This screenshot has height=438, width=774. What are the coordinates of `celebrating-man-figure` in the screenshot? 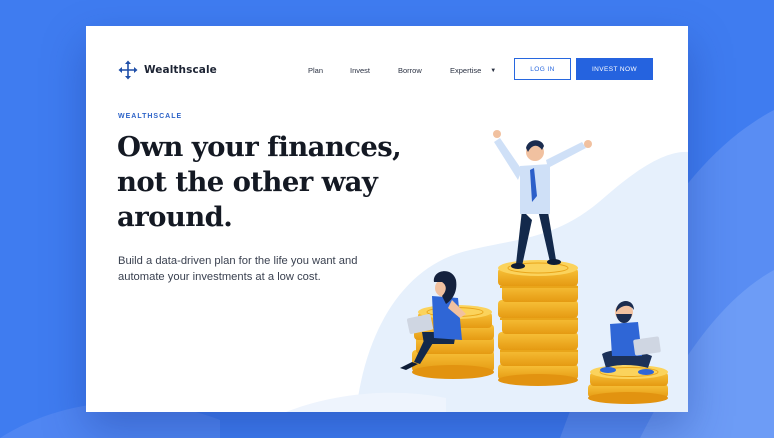 It's located at (542, 199).